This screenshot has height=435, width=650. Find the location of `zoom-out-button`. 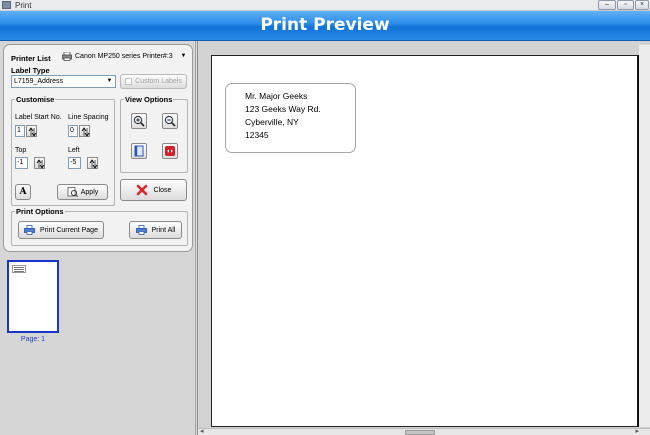

zoom-out-button is located at coordinates (170, 121).